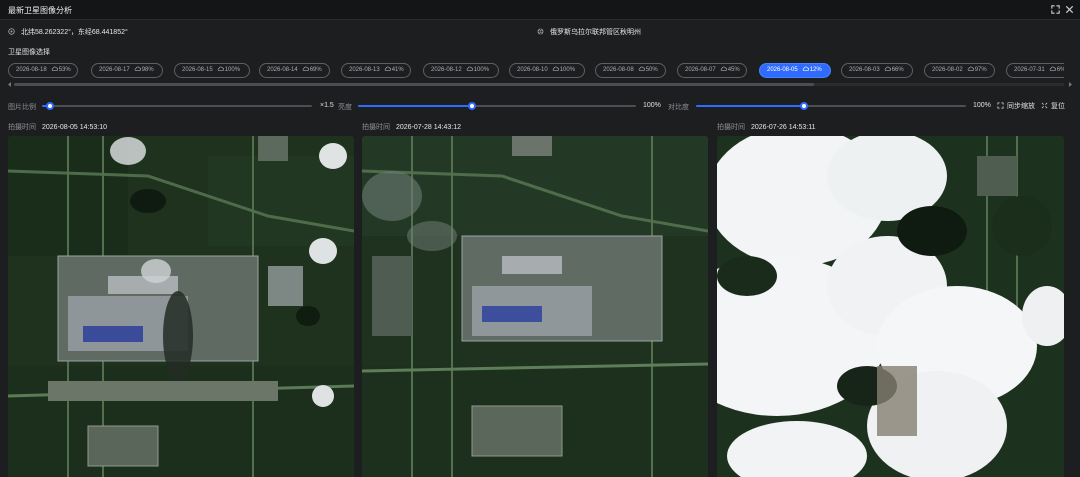 The height and width of the screenshot is (477, 1080). What do you see at coordinates (1055, 9) in the screenshot?
I see `expand-icon` at bounding box center [1055, 9].